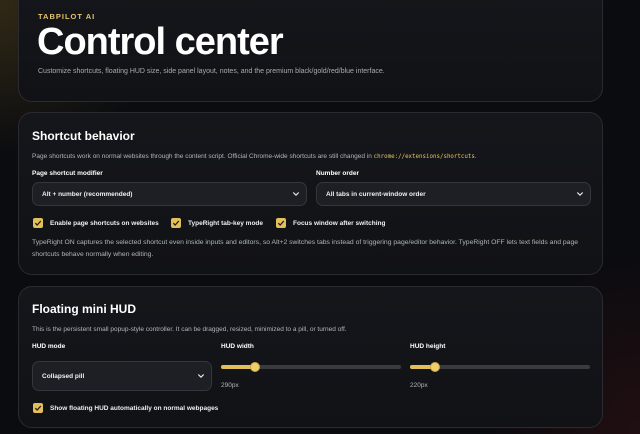 This screenshot has height=434, width=640. I want to click on hud-height-label: HUD height, so click(428, 346).